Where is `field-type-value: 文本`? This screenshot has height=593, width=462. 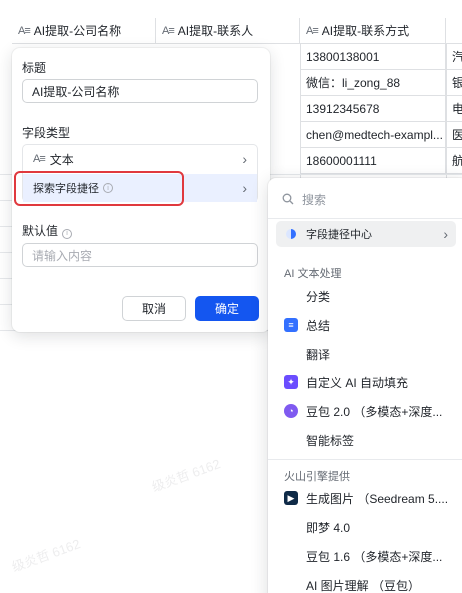
field-type-value: 文本 is located at coordinates (61, 159).